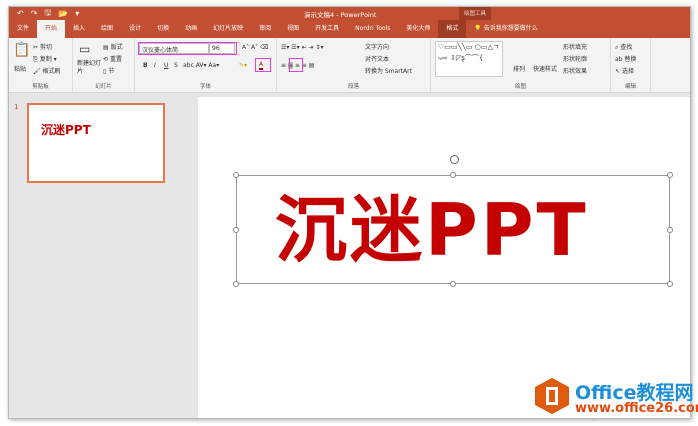 This screenshot has width=698, height=426. I want to click on list-buttons: ☰▾ ☰▾ ⇤ ⇥ ↕▾, so click(302, 47).